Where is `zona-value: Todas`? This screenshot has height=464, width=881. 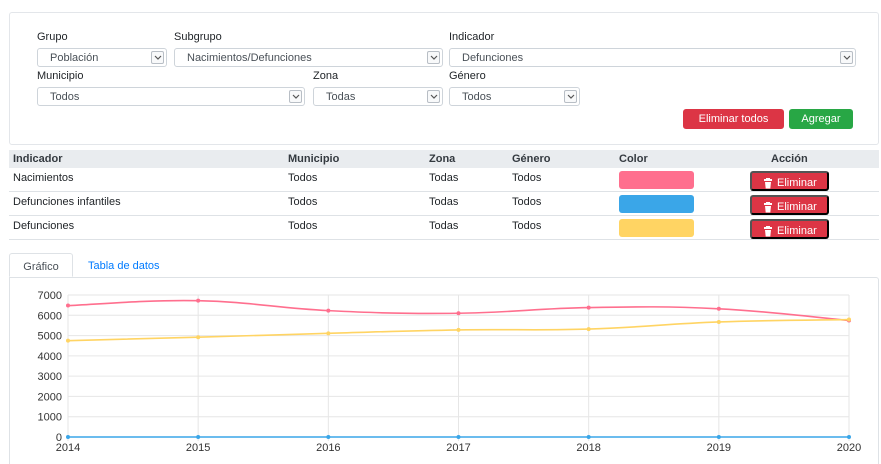
zona-value: Todas is located at coordinates (341, 97).